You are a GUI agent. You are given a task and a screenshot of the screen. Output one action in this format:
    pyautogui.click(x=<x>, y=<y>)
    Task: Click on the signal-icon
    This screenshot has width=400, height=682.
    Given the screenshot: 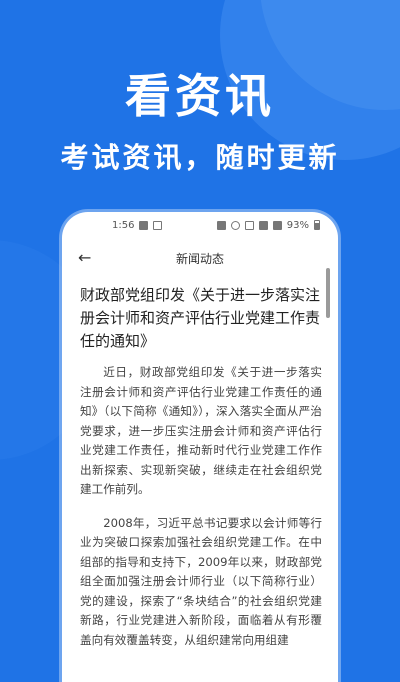 What is the action you would take?
    pyautogui.click(x=277, y=225)
    